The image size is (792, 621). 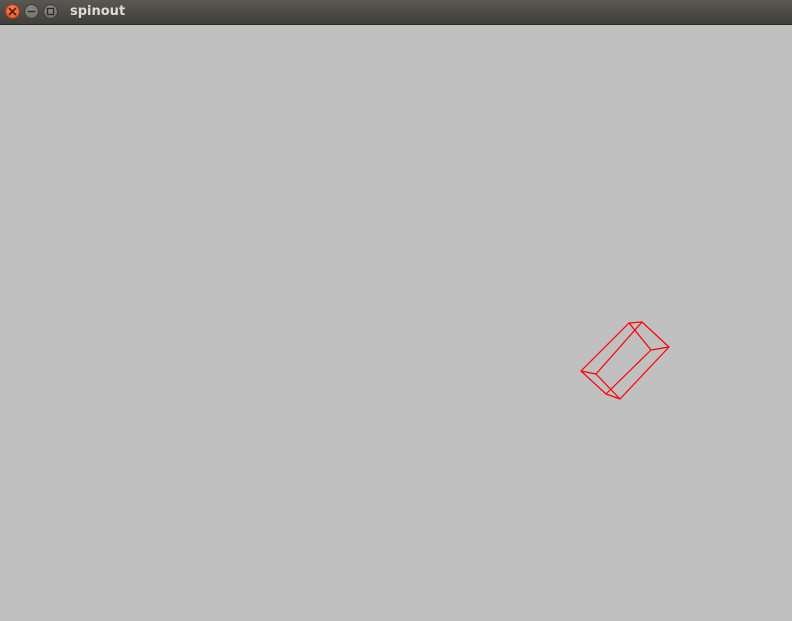 What do you see at coordinates (396, 12) in the screenshot?
I see `title-bar: spinout` at bounding box center [396, 12].